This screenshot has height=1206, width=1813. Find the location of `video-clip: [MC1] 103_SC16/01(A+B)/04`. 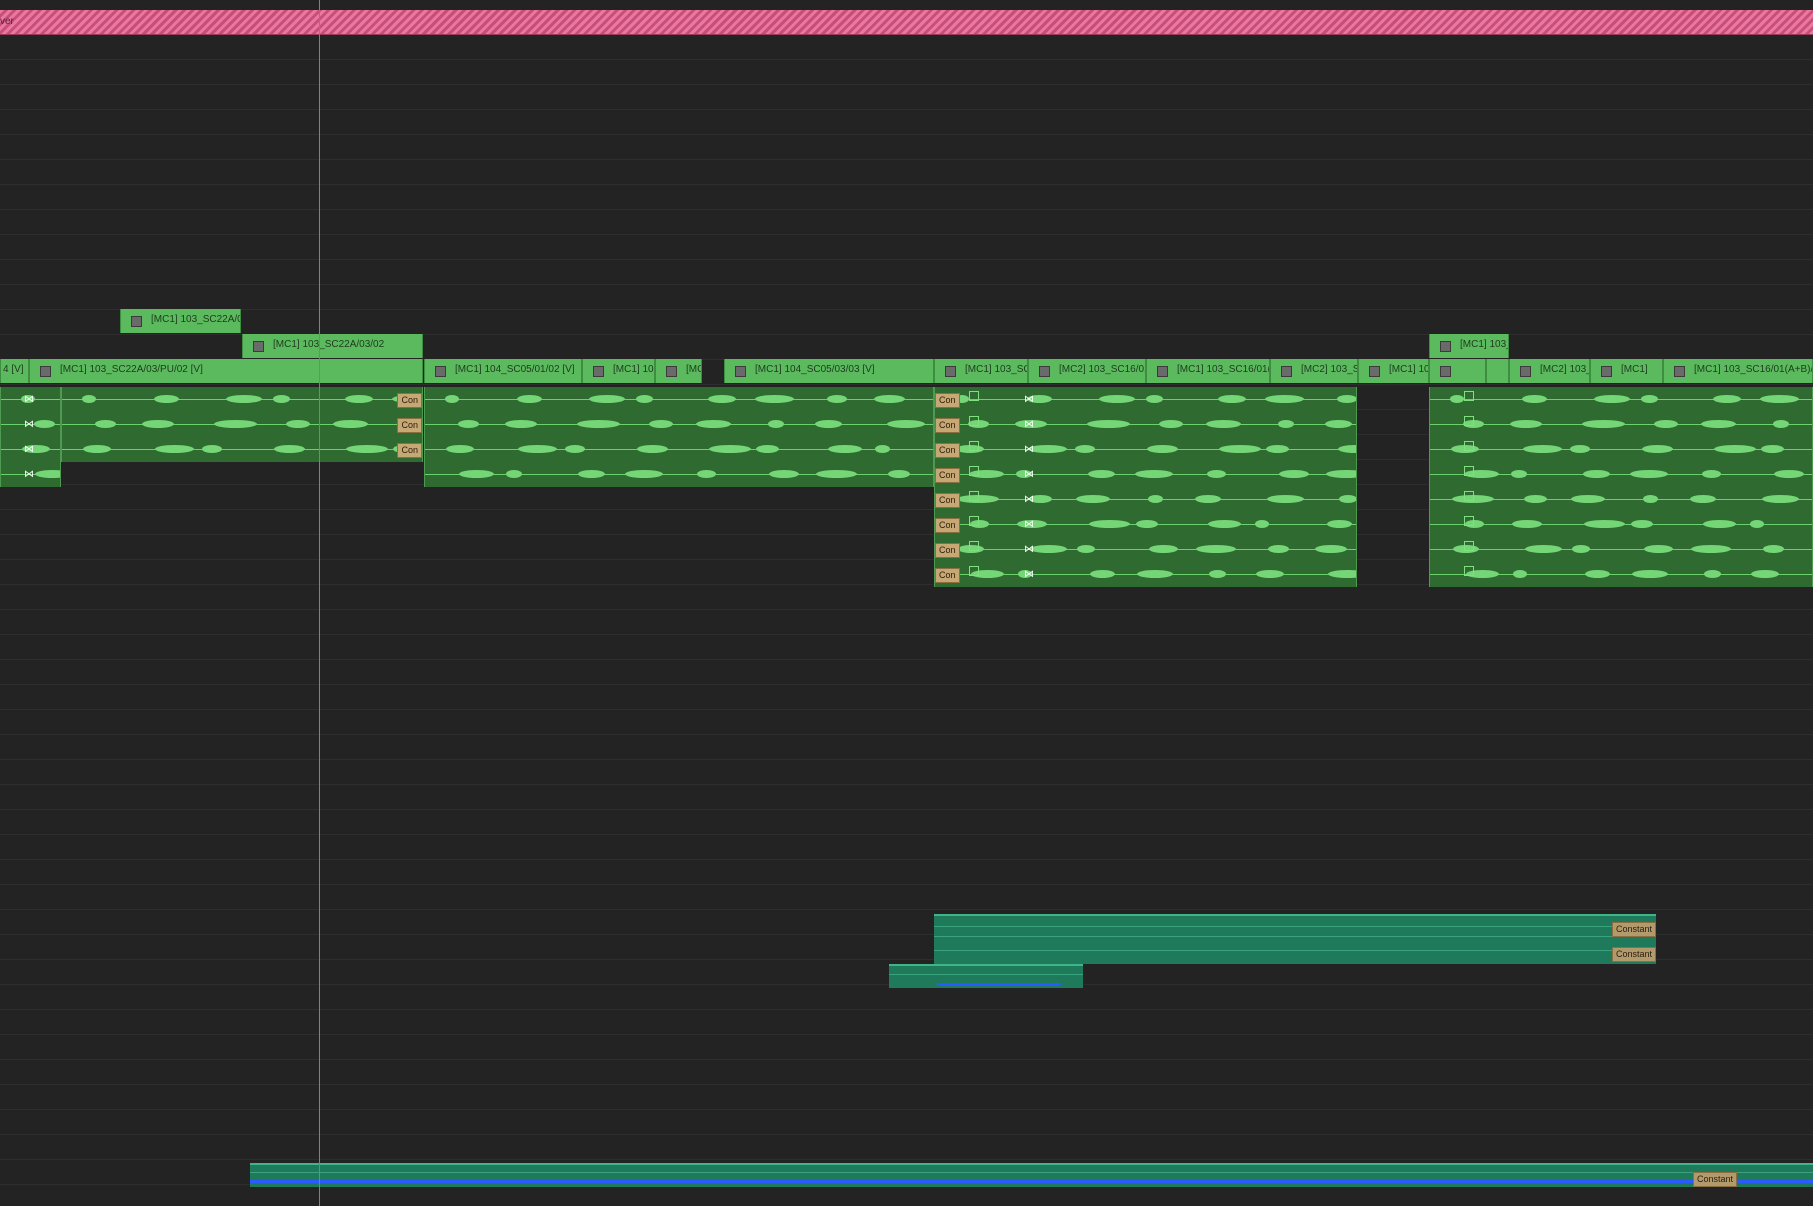

video-clip: [MC1] 103_SC16/01(A+B)/04 is located at coordinates (1738, 371).